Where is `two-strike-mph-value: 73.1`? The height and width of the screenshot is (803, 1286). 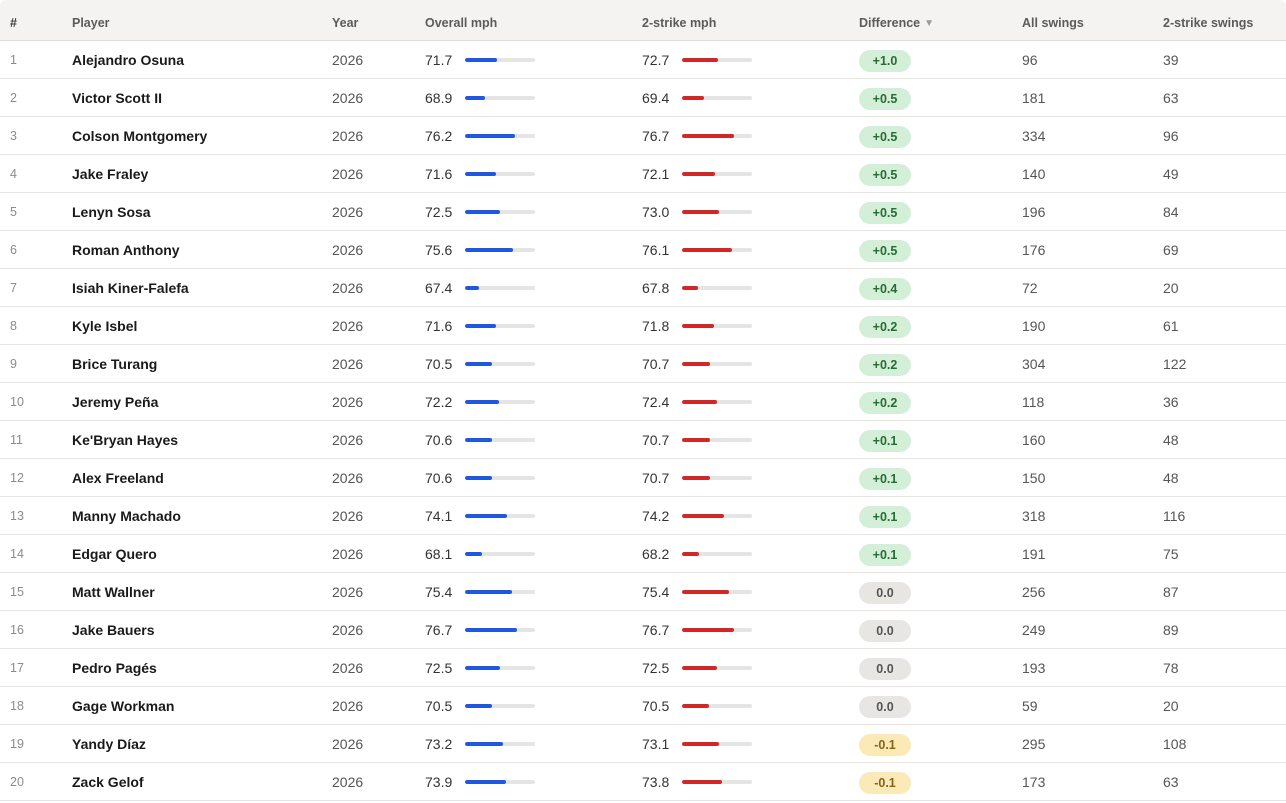
two-strike-mph-value: 73.1 is located at coordinates (656, 744).